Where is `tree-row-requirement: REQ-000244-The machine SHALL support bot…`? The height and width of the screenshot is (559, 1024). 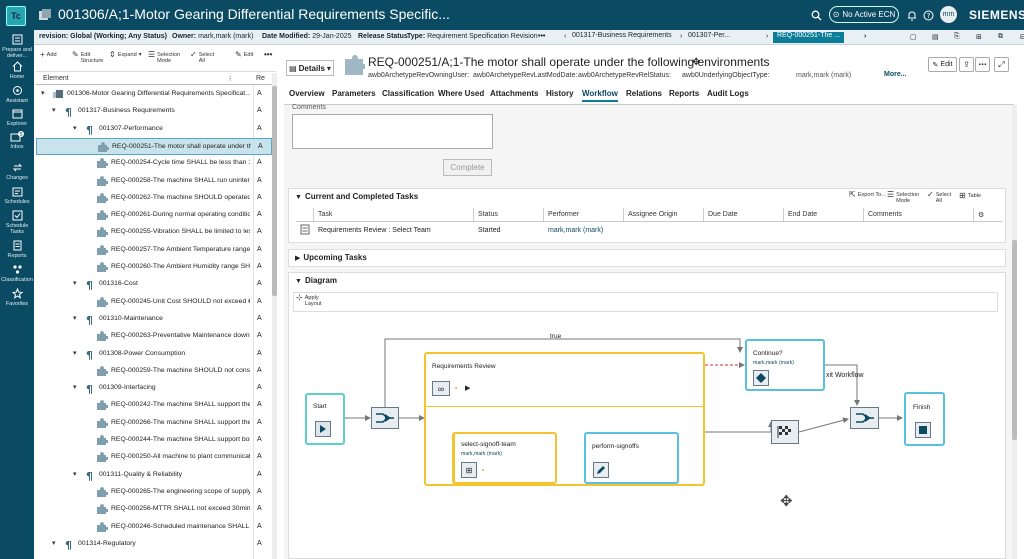
tree-row-requirement: REQ-000244-The machine SHALL support bot… is located at coordinates (154, 440).